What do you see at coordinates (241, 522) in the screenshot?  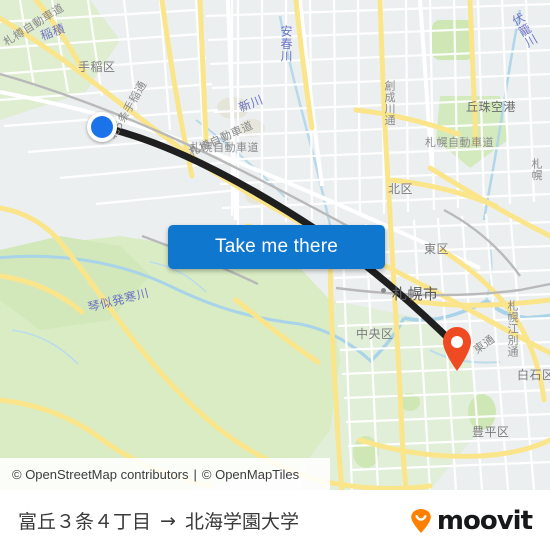 I see `route-destination-label: 北海学園大学` at bounding box center [241, 522].